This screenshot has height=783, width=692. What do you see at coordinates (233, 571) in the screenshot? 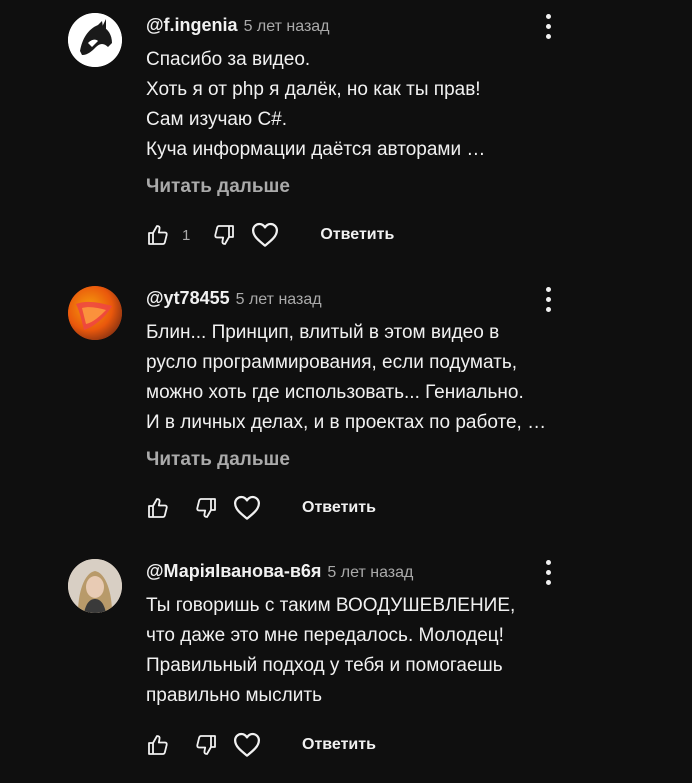
I see `author-name: @МаріяІванова-в6я` at bounding box center [233, 571].